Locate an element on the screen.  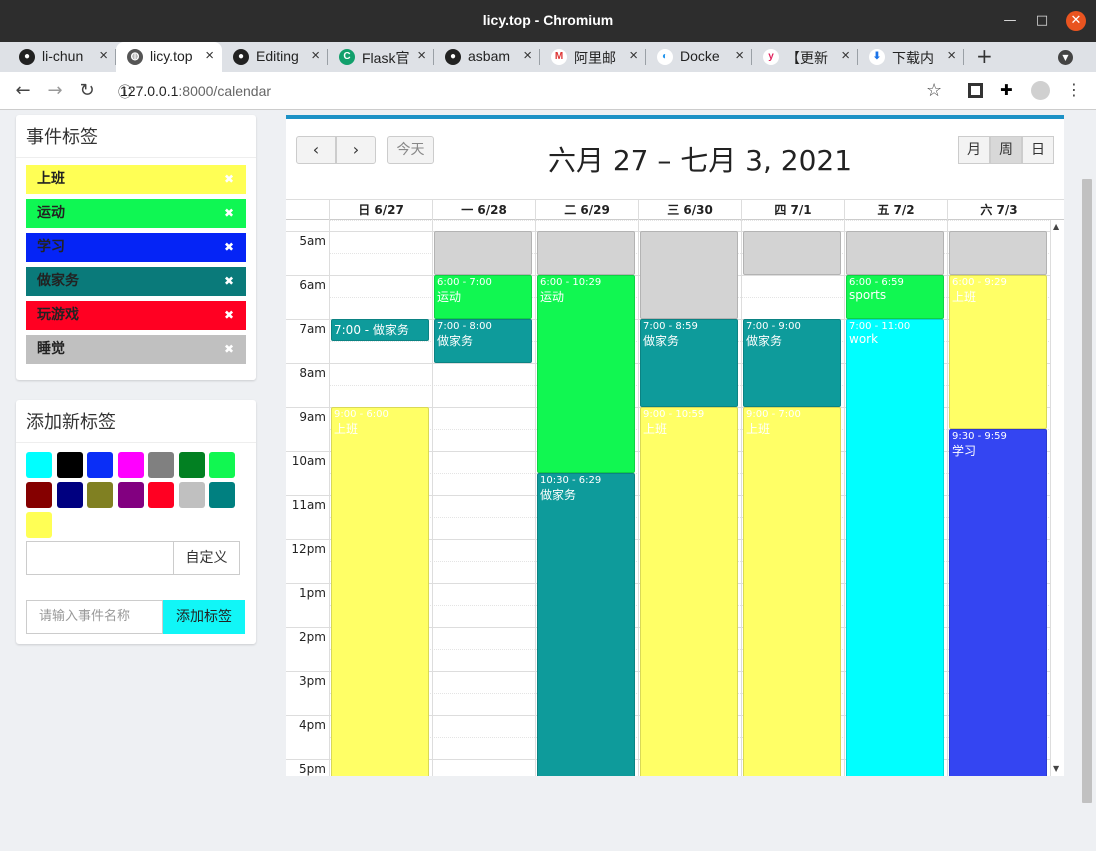
tag-label: 运动 is located at coordinates (51, 213).